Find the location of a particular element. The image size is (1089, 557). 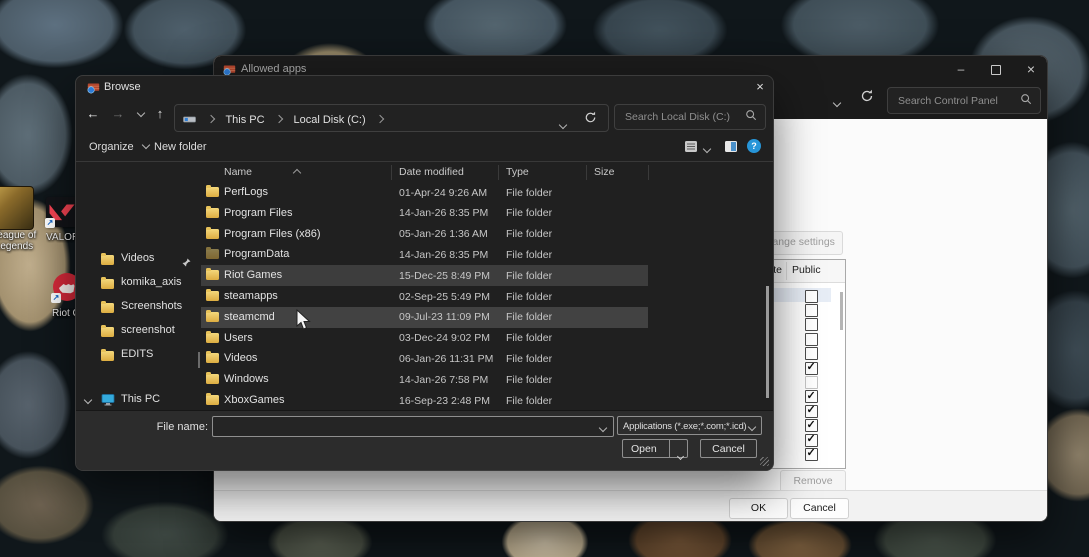

organize-button: Organize is located at coordinates (119, 146).